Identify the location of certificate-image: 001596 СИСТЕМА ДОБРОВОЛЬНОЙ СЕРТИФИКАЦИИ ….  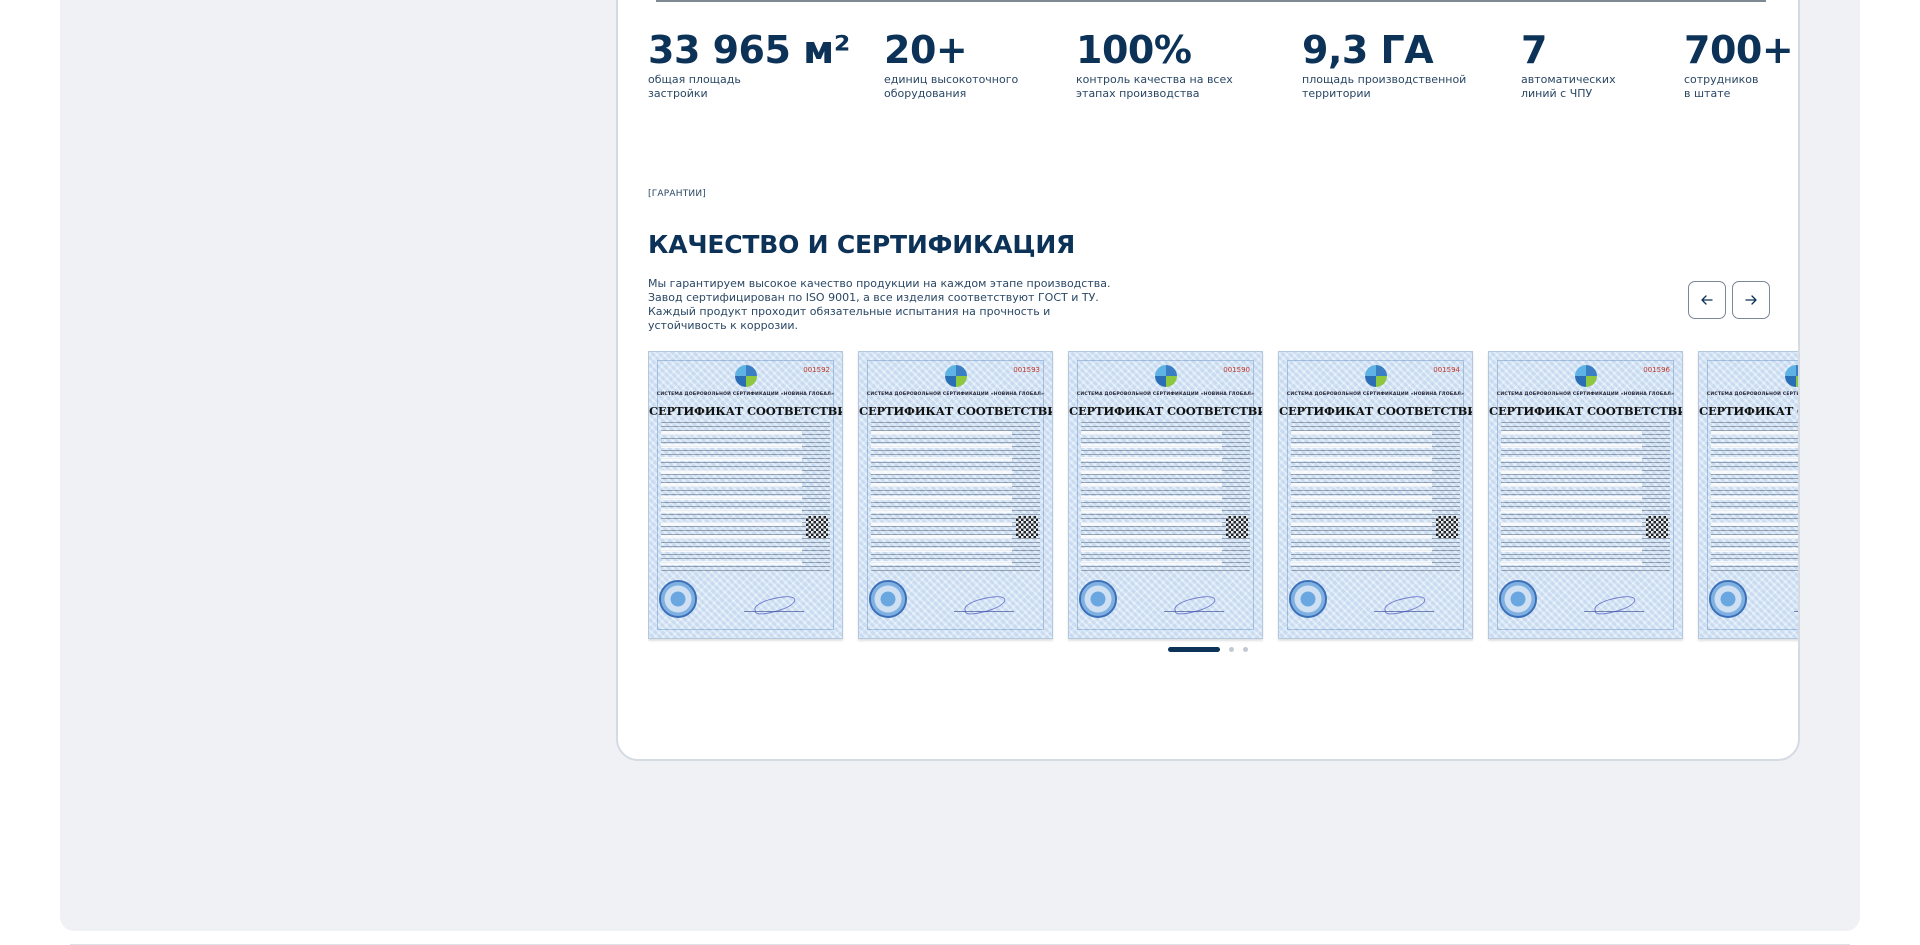
(1585, 495).